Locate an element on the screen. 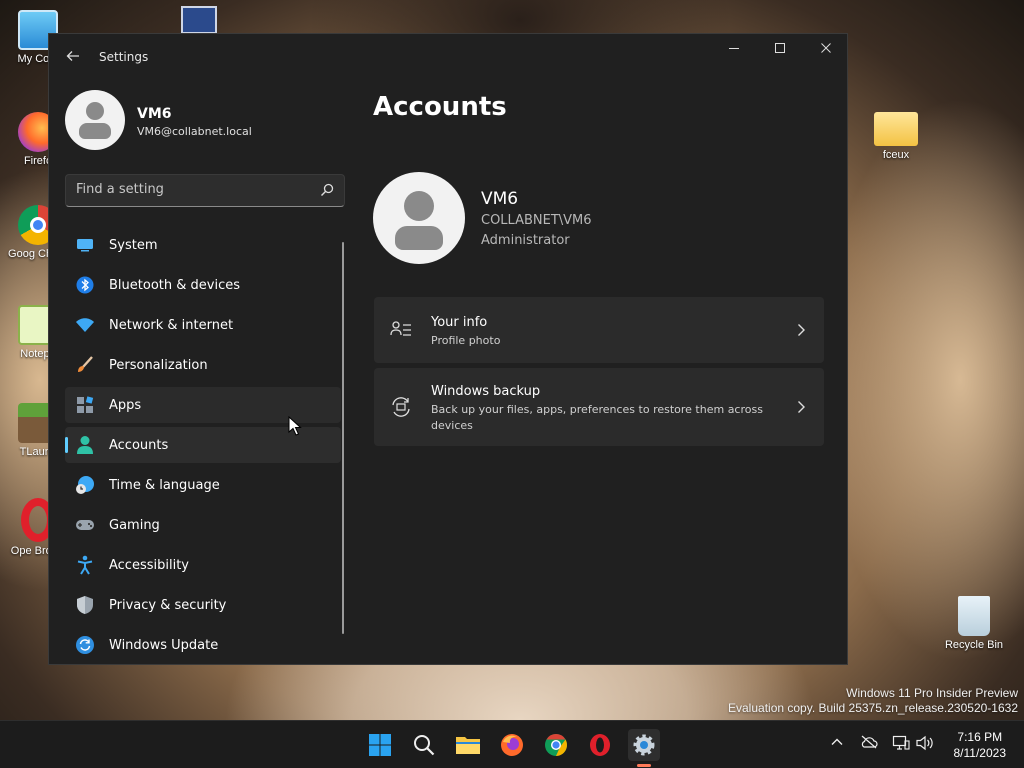  taskbar-chrome is located at coordinates (556, 745).